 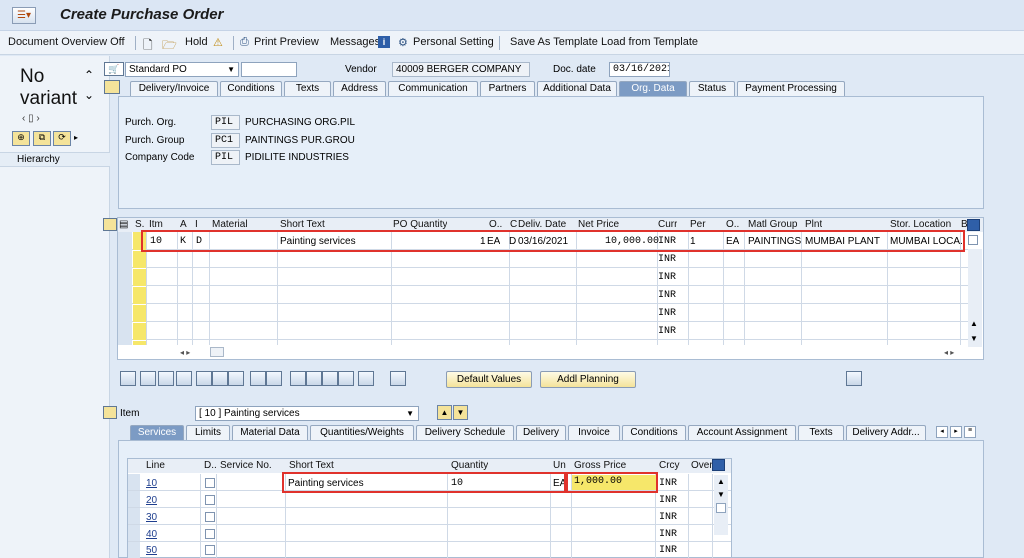 I want to click on addl-planning-button: Addl Planning, so click(x=588, y=379).